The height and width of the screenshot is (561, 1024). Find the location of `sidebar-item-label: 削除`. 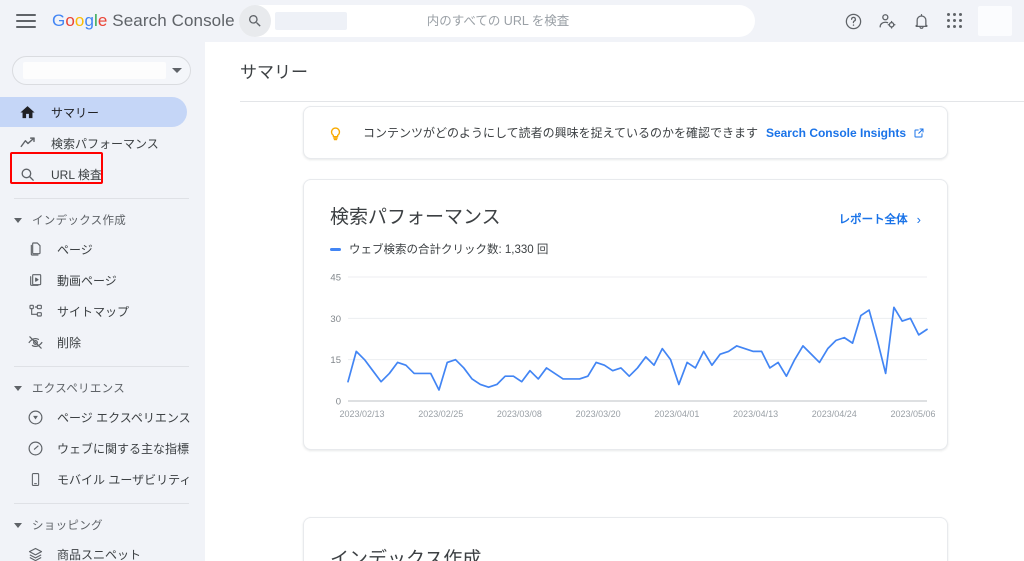

sidebar-item-label: 削除 is located at coordinates (69, 342).